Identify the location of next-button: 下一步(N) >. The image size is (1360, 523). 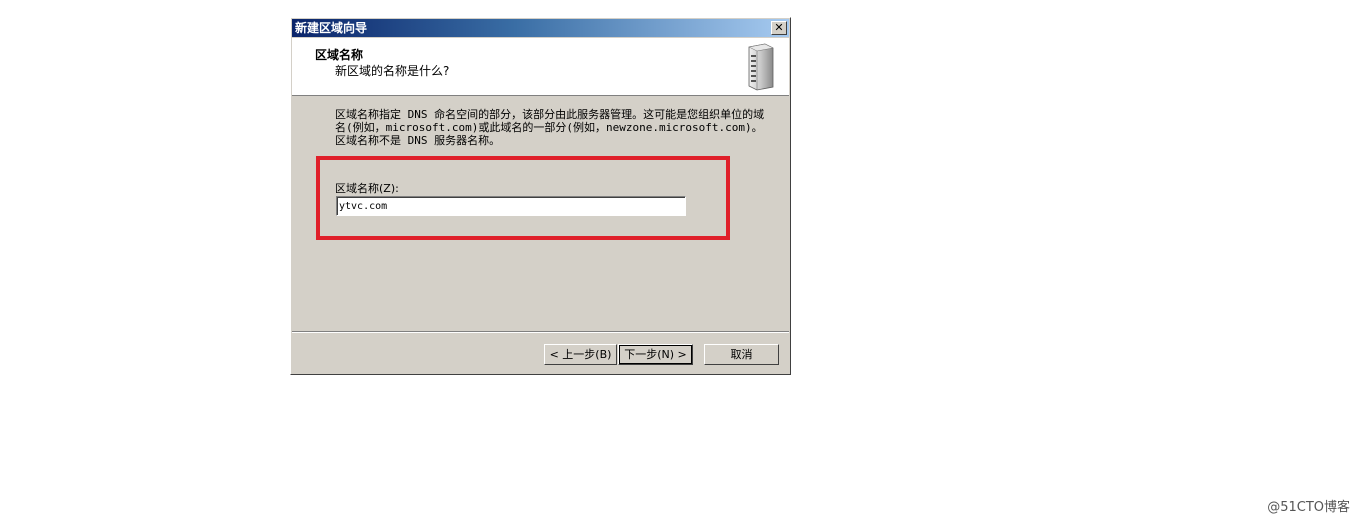
(655, 354).